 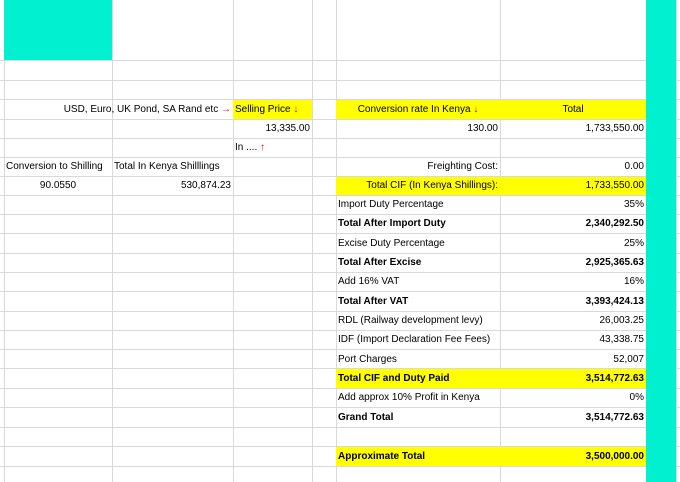 What do you see at coordinates (573, 166) in the screenshot?
I see `freighting-value-cell: 0.00` at bounding box center [573, 166].